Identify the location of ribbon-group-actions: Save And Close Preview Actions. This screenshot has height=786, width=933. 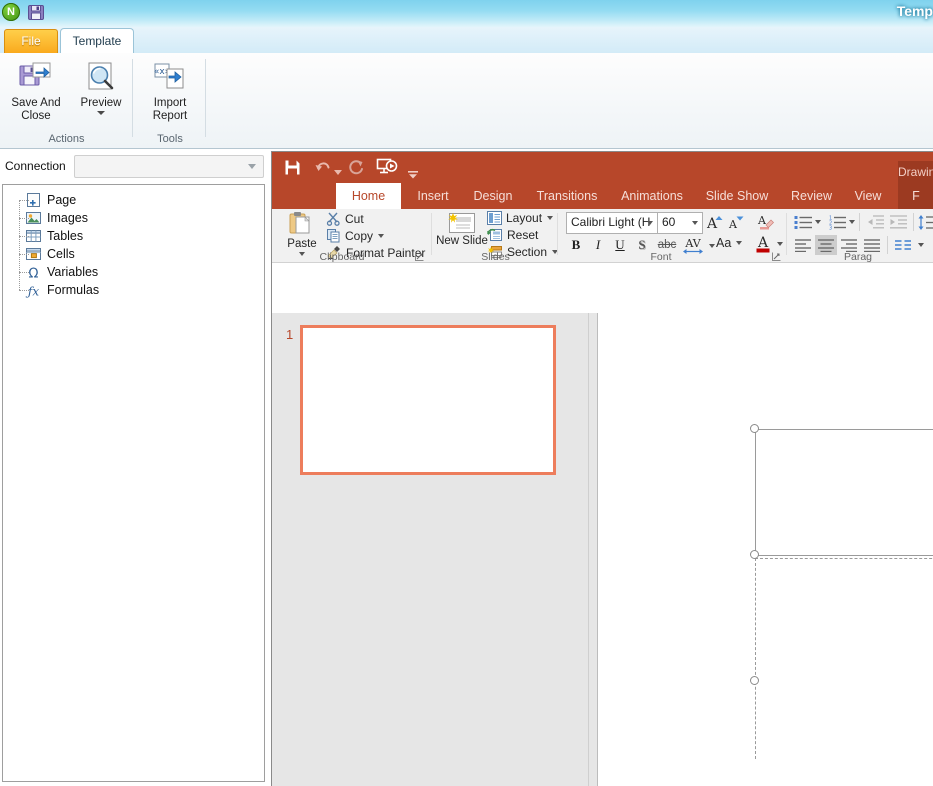
(66, 100).